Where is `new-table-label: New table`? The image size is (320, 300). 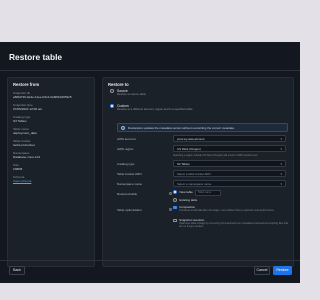
new-table-label: New table is located at coordinates (186, 192).